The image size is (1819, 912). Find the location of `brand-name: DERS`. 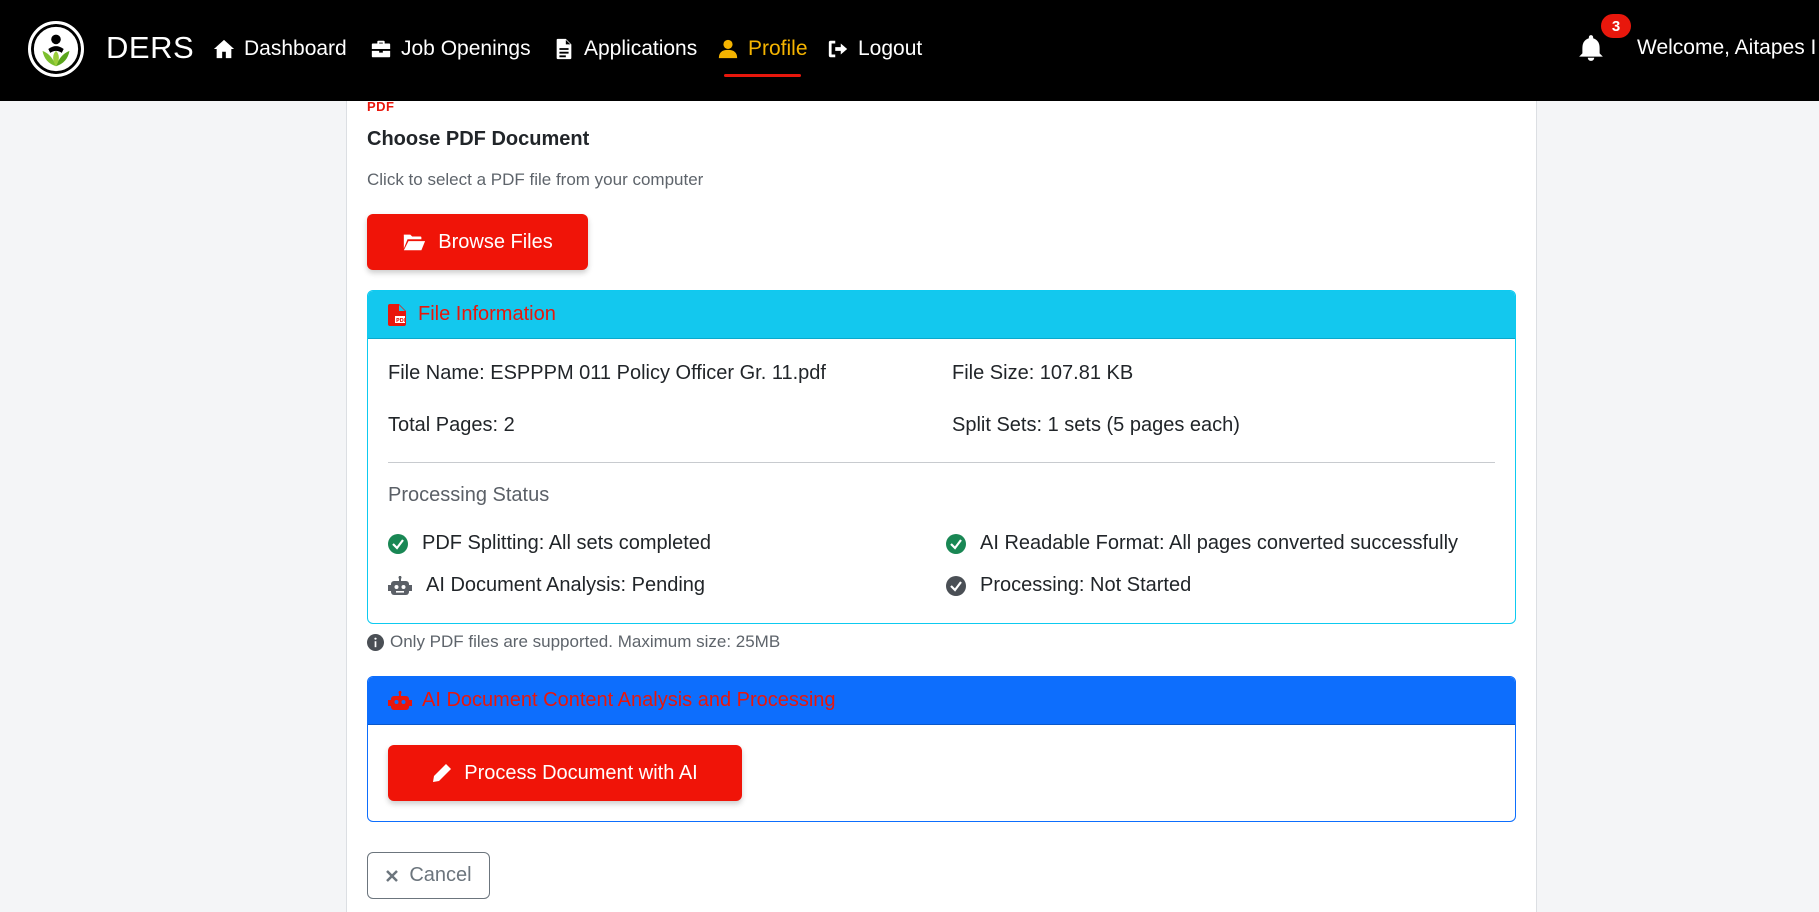

brand-name: DERS is located at coordinates (150, 48).